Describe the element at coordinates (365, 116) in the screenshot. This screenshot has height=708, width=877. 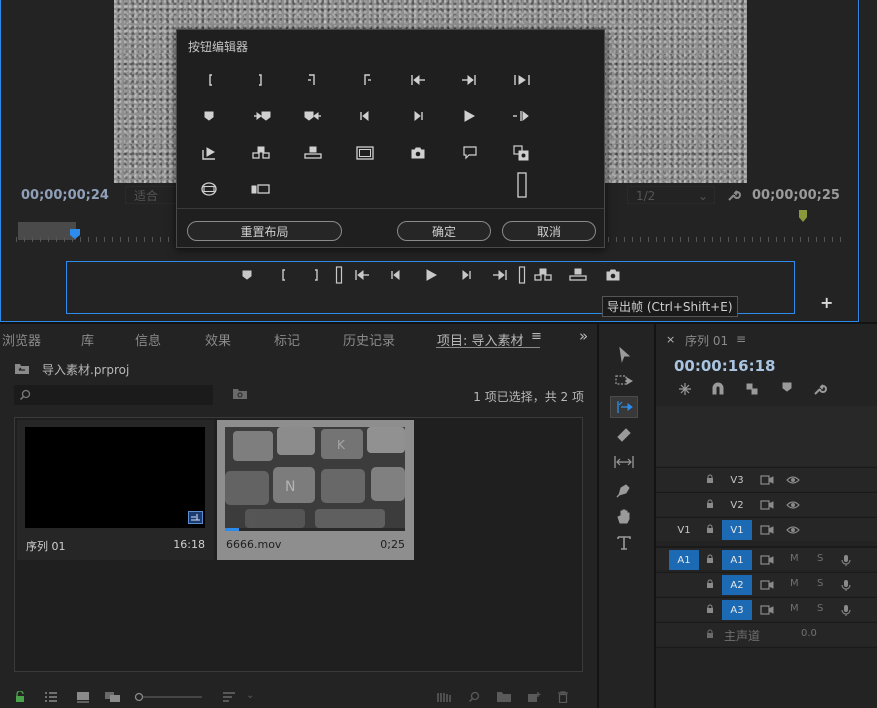
I see `step-back-icon` at that location.